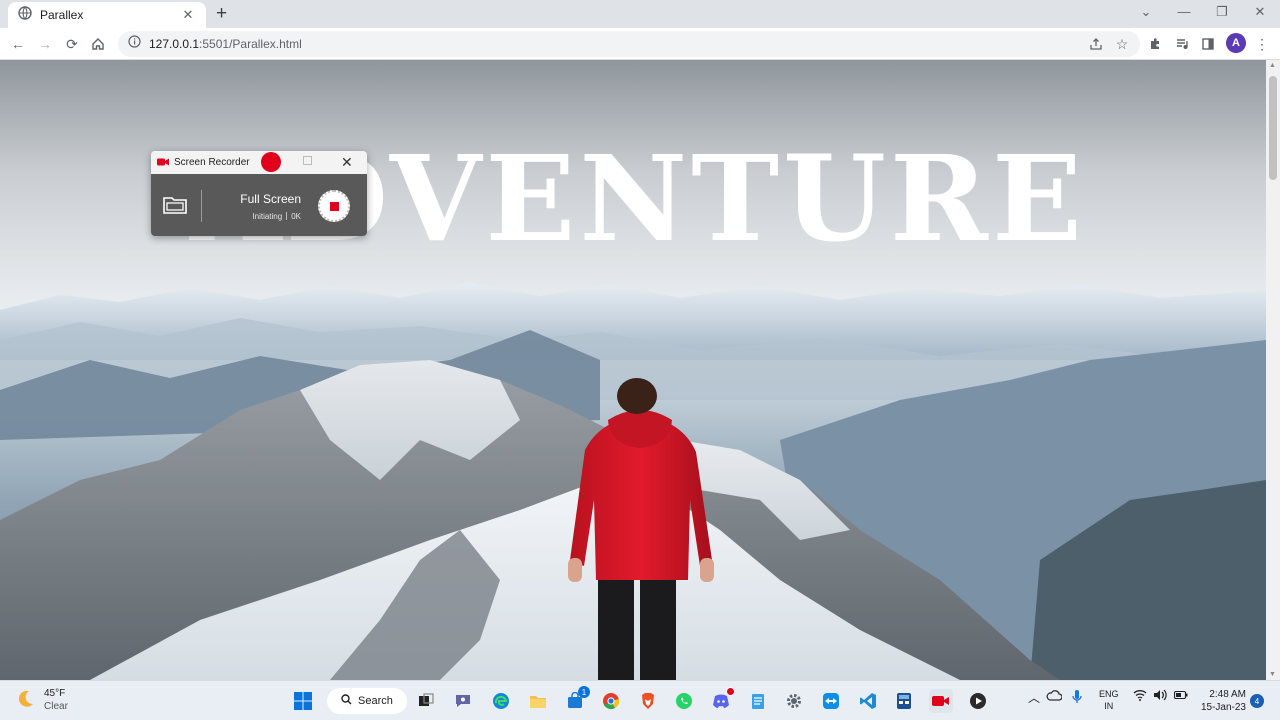  I want to click on recorder-divider, so click(201, 206).